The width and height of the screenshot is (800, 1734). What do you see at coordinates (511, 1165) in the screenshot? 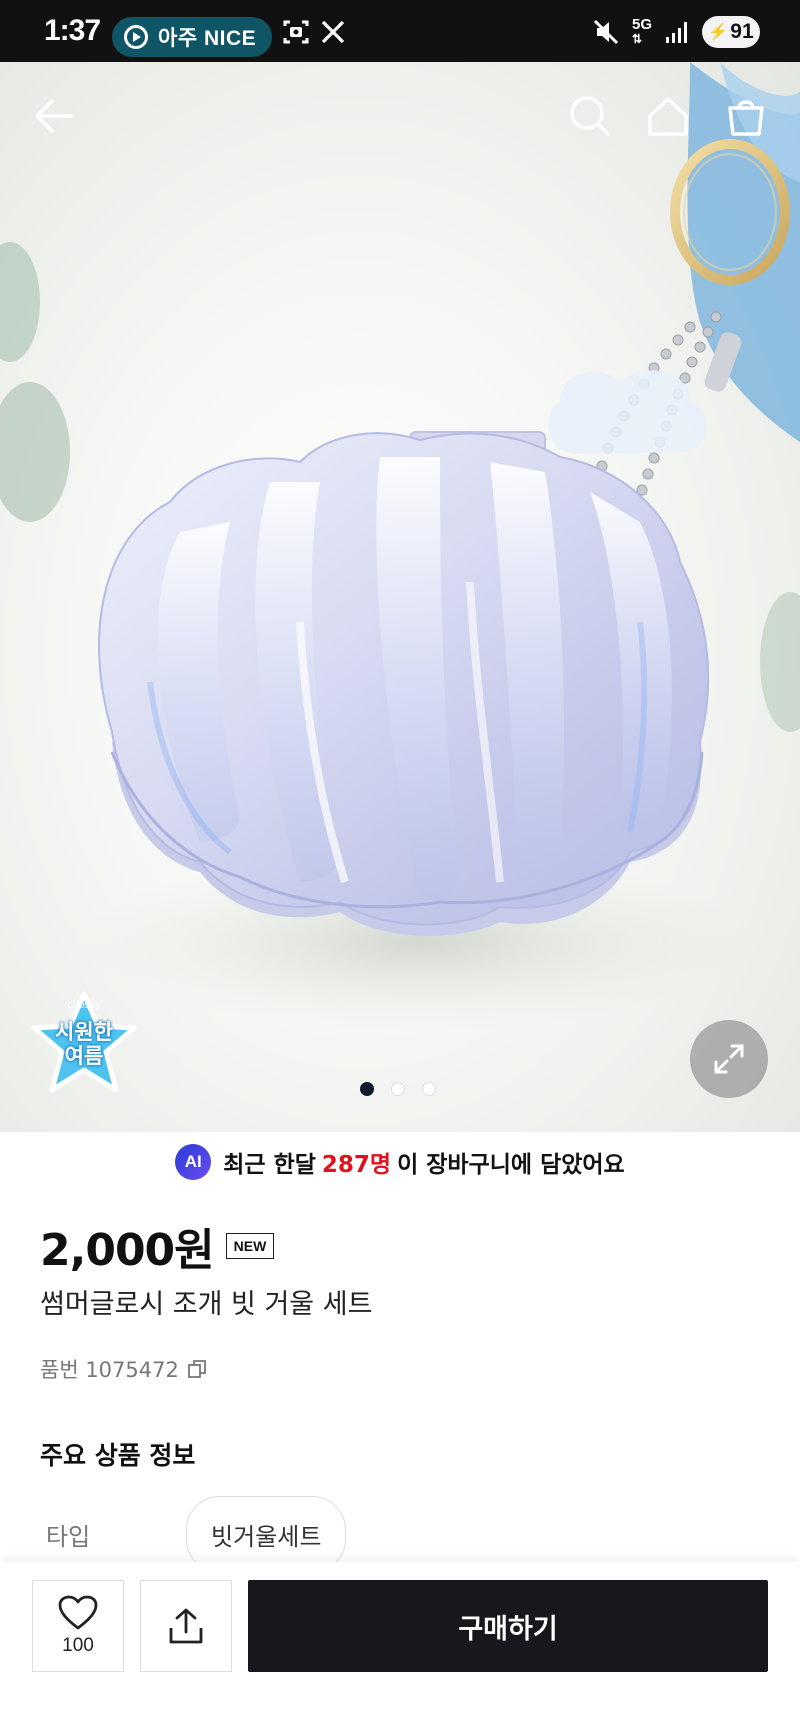
I see `ai-notice-suffix: 이 장바구니에 담았어요` at bounding box center [511, 1165].